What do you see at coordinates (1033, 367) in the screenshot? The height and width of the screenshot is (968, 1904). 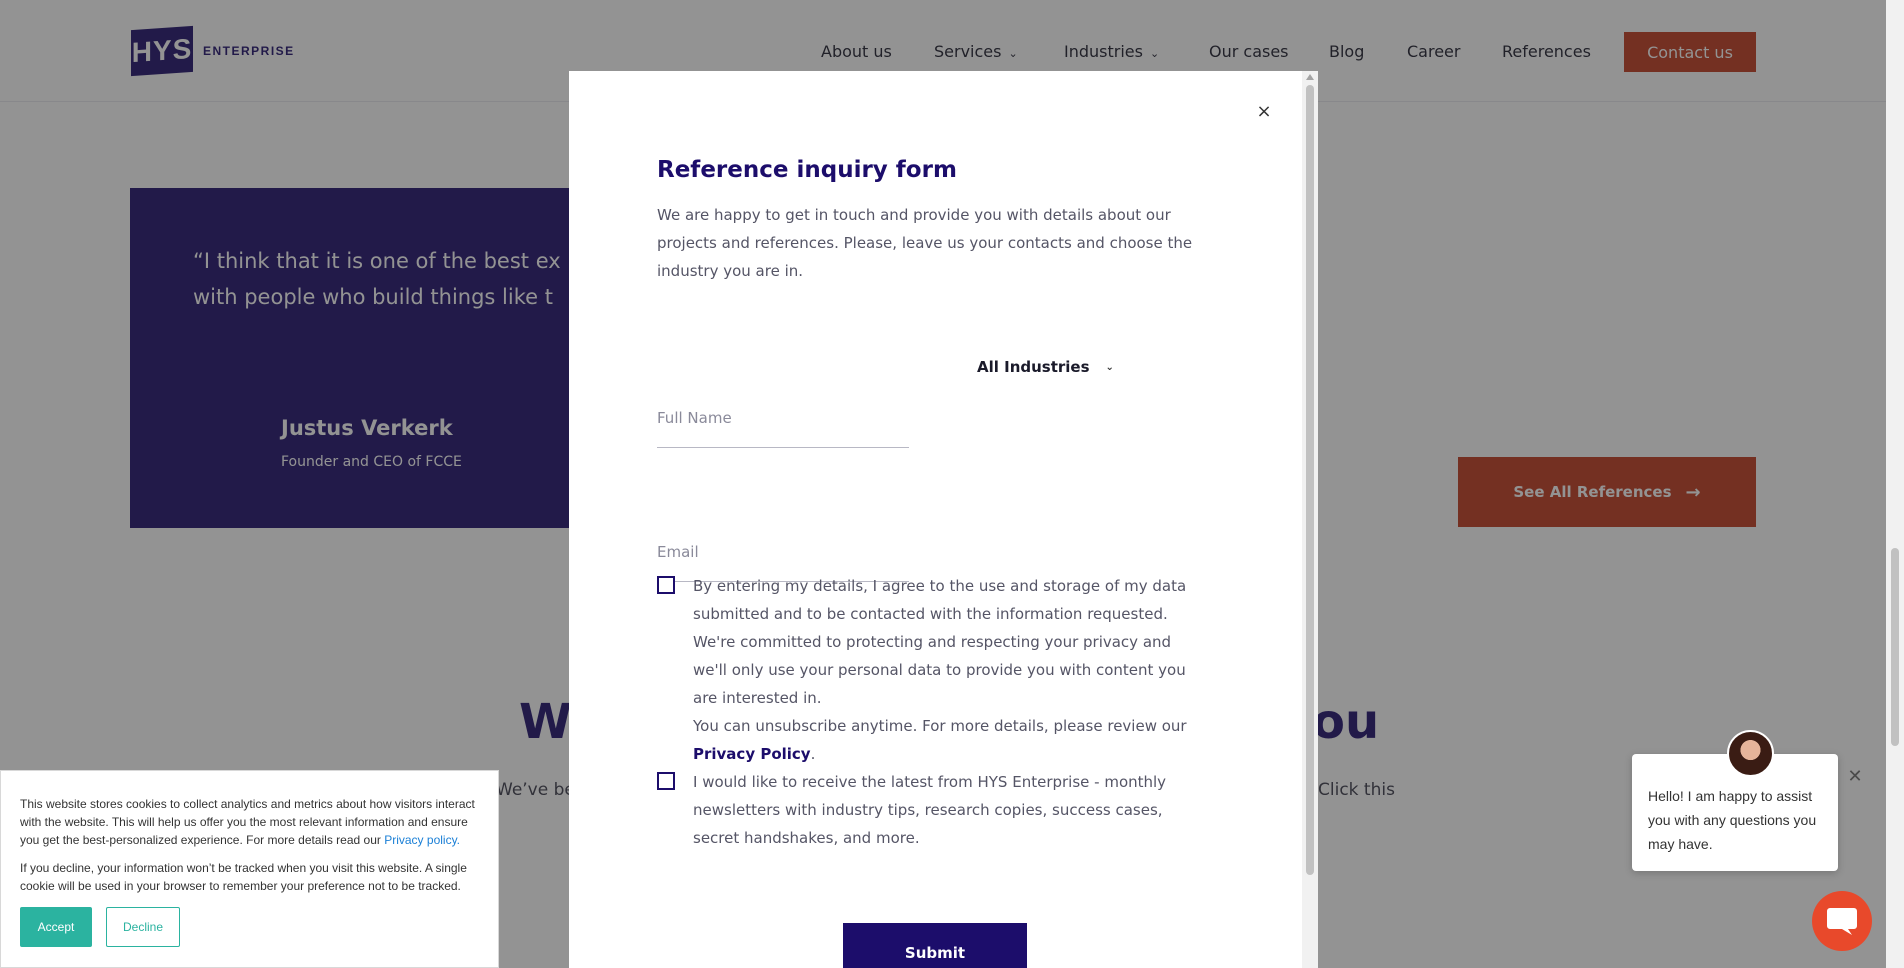 I see `industry-select-value: All Industries` at bounding box center [1033, 367].